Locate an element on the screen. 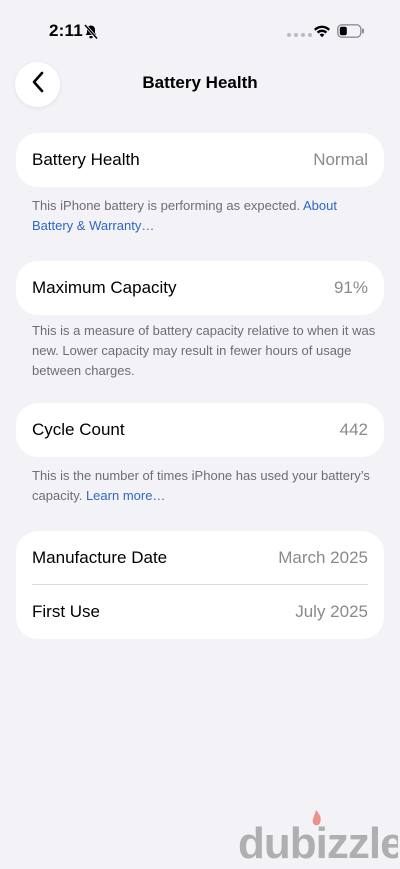 This screenshot has width=400, height=869. status-bar: 2:11 is located at coordinates (200, 30).